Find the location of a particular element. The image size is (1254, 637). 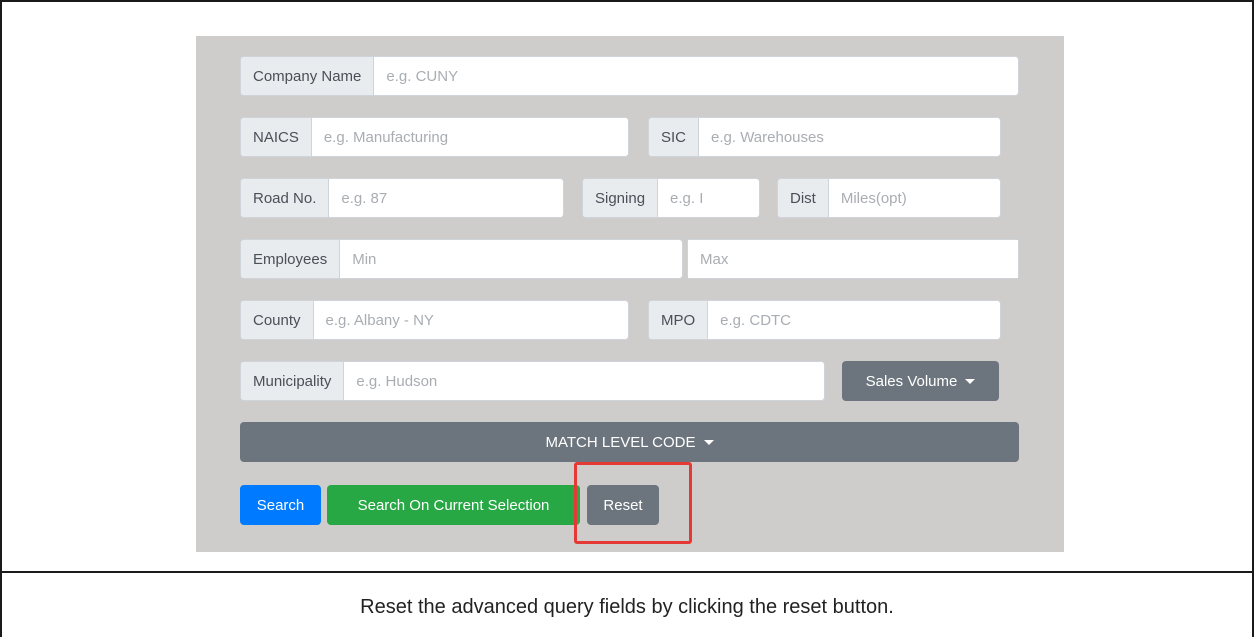

caption-divider is located at coordinates (627, 572).